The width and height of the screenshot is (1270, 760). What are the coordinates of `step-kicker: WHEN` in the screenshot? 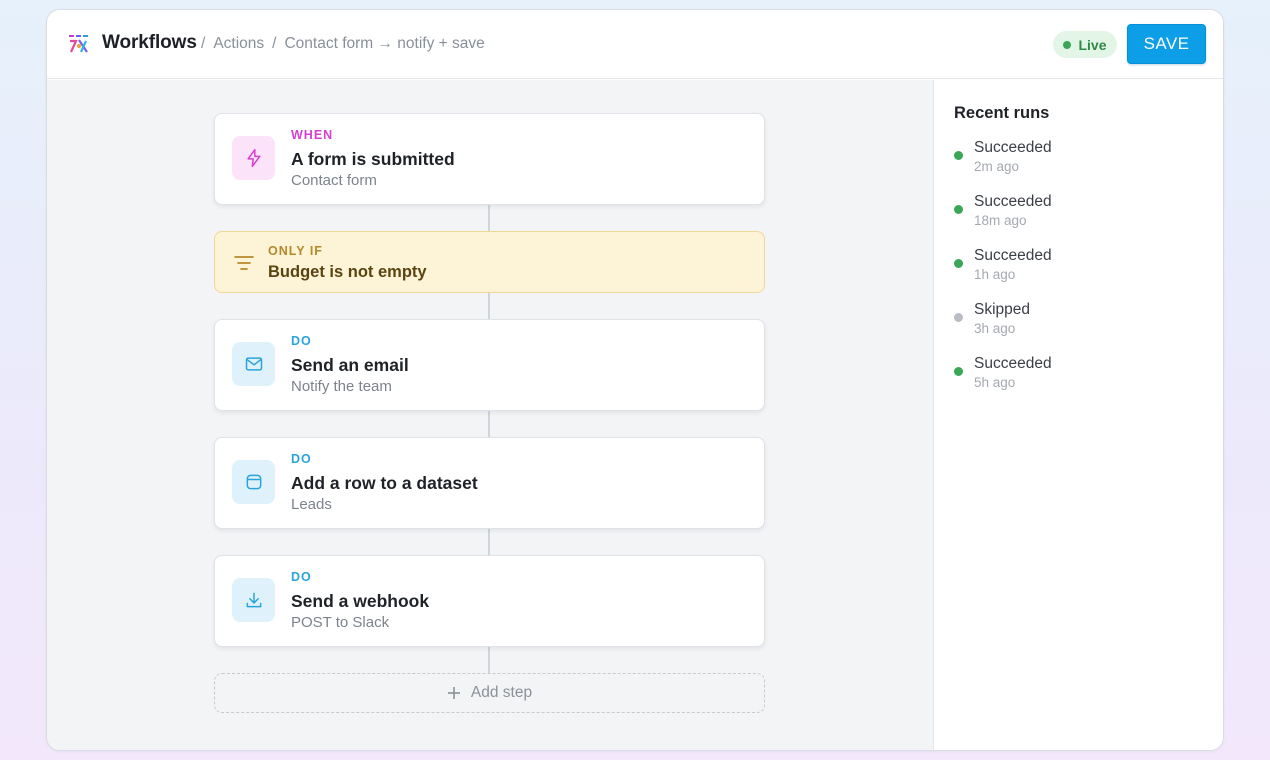 It's located at (312, 135).